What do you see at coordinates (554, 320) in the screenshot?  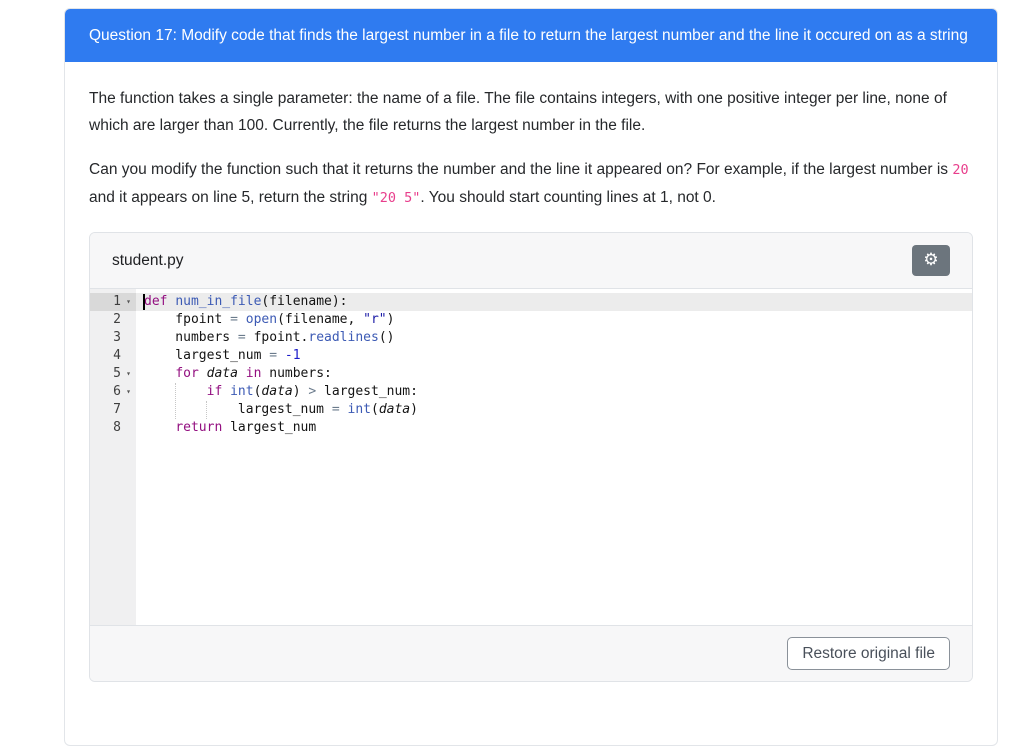 I see `code-line-2: fpoint = open(filename, "r")` at bounding box center [554, 320].